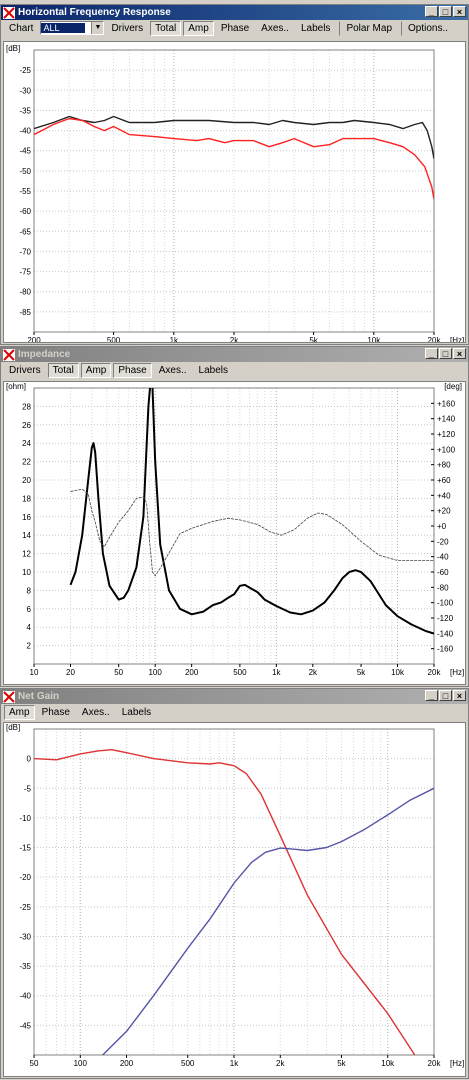 This screenshot has width=469, height=1080. I want to click on y-tick-label: 6, so click(29, 609).